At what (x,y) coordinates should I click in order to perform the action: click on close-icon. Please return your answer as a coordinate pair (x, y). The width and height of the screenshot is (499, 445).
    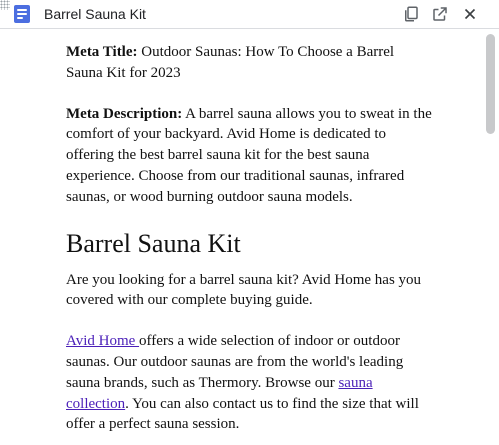
    Looking at the image, I should click on (470, 14).